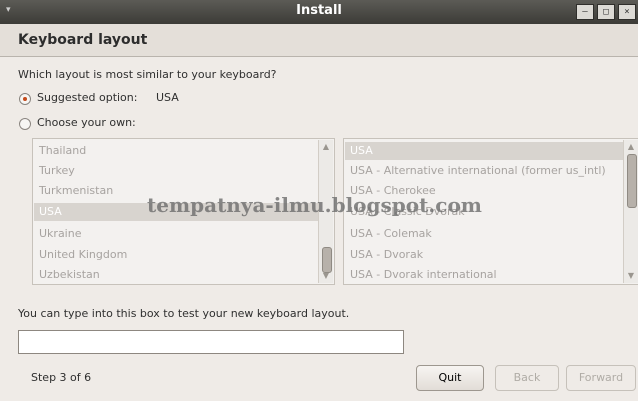 The height and width of the screenshot is (401, 638). Describe the element at coordinates (50, 211) in the screenshot. I see `country-item-selected: USA` at that location.